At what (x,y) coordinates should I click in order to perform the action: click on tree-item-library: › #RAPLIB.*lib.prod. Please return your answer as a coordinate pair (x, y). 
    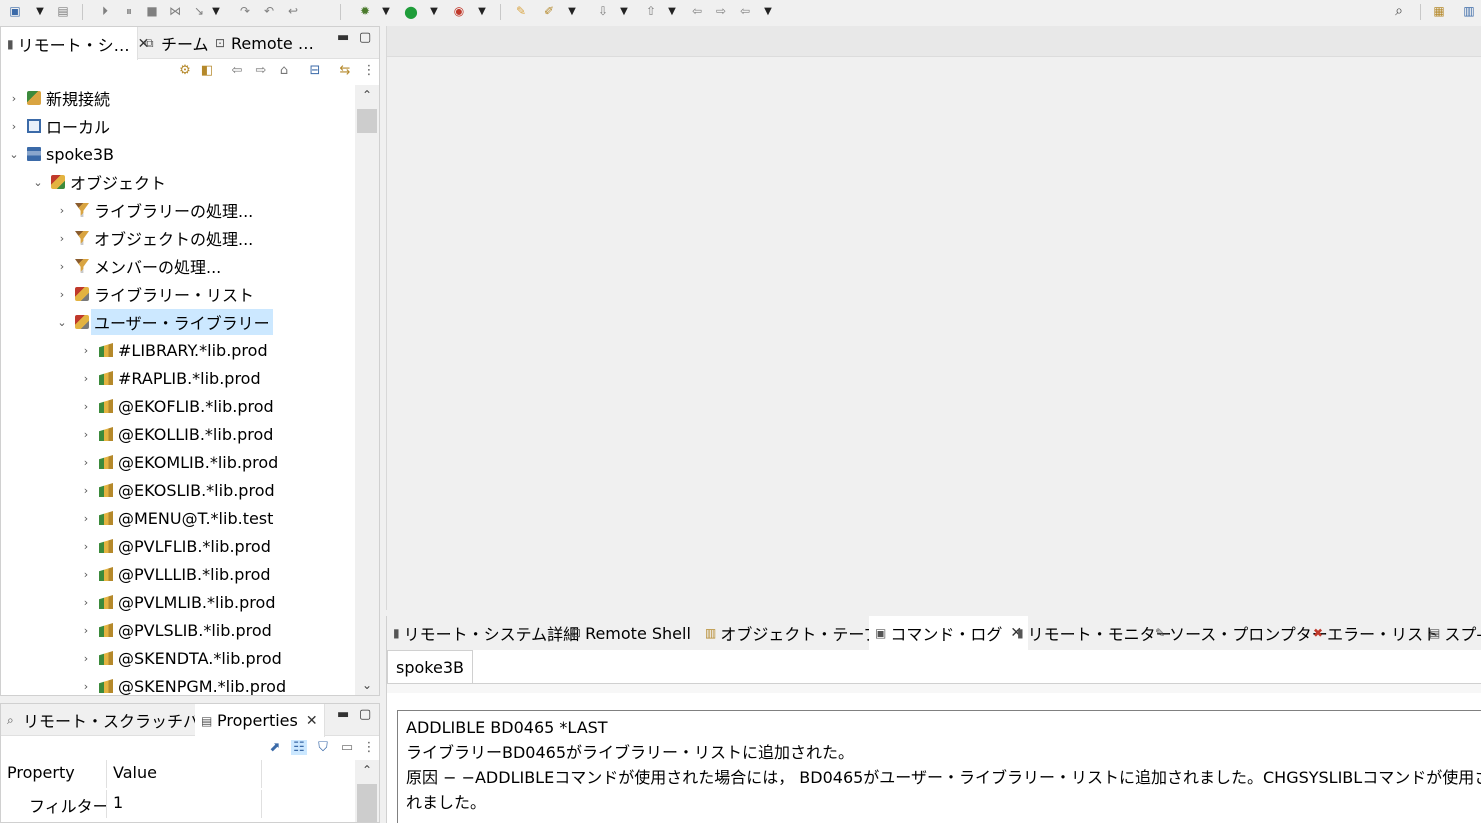
    Looking at the image, I should click on (170, 378).